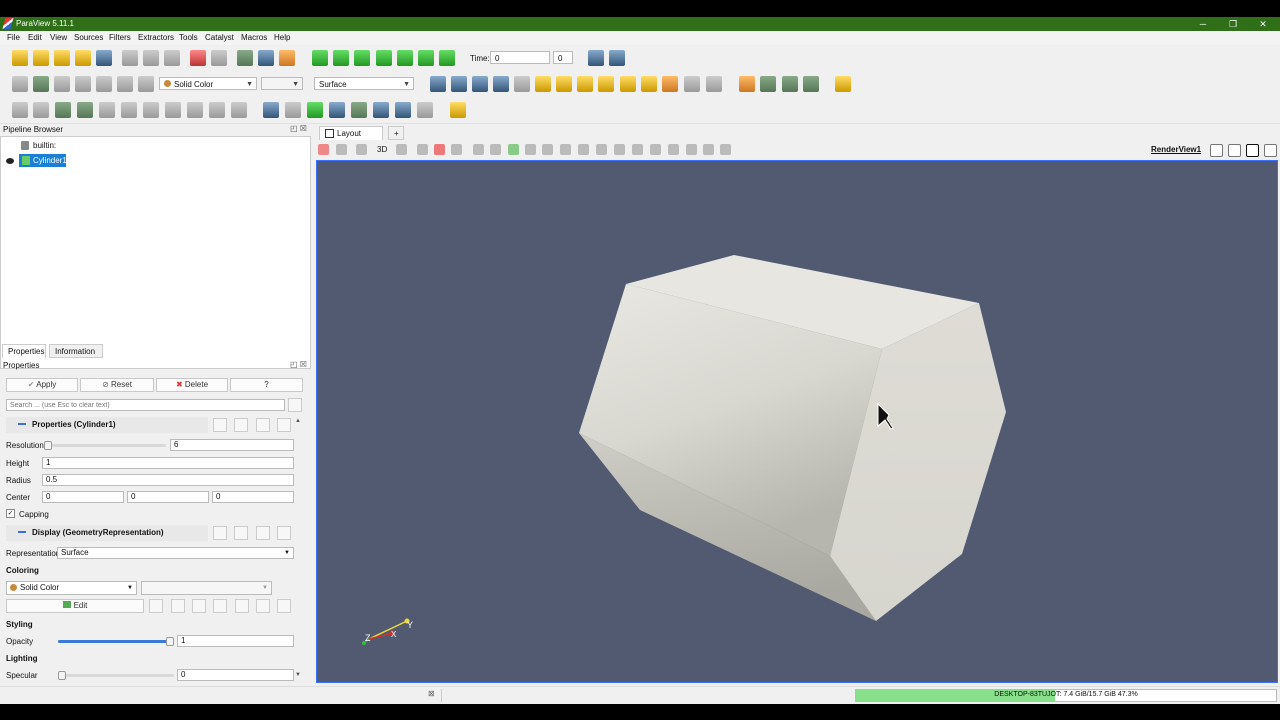  What do you see at coordinates (403, 110) in the screenshot?
I see `axes-grid-icon` at bounding box center [403, 110].